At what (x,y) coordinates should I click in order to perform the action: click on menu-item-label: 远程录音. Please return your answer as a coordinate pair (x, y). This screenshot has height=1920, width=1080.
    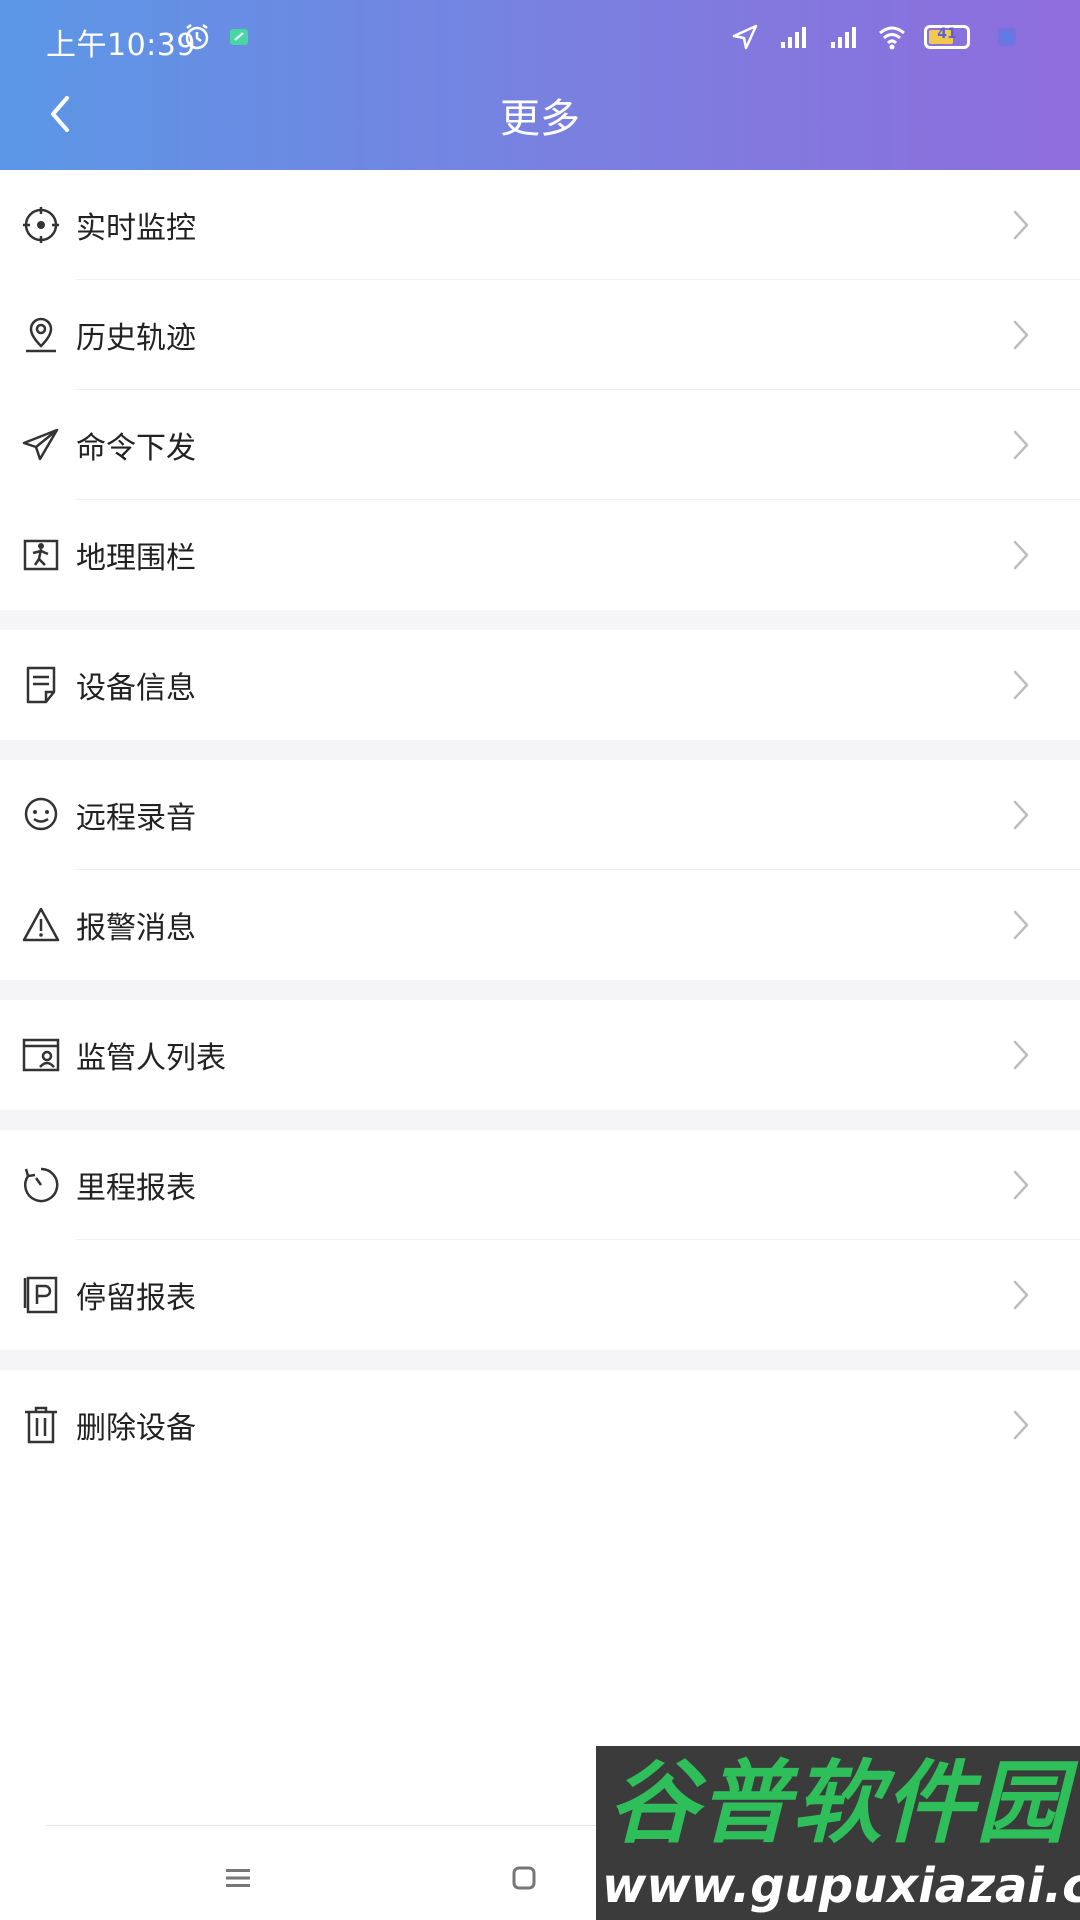
    Looking at the image, I should click on (136, 818).